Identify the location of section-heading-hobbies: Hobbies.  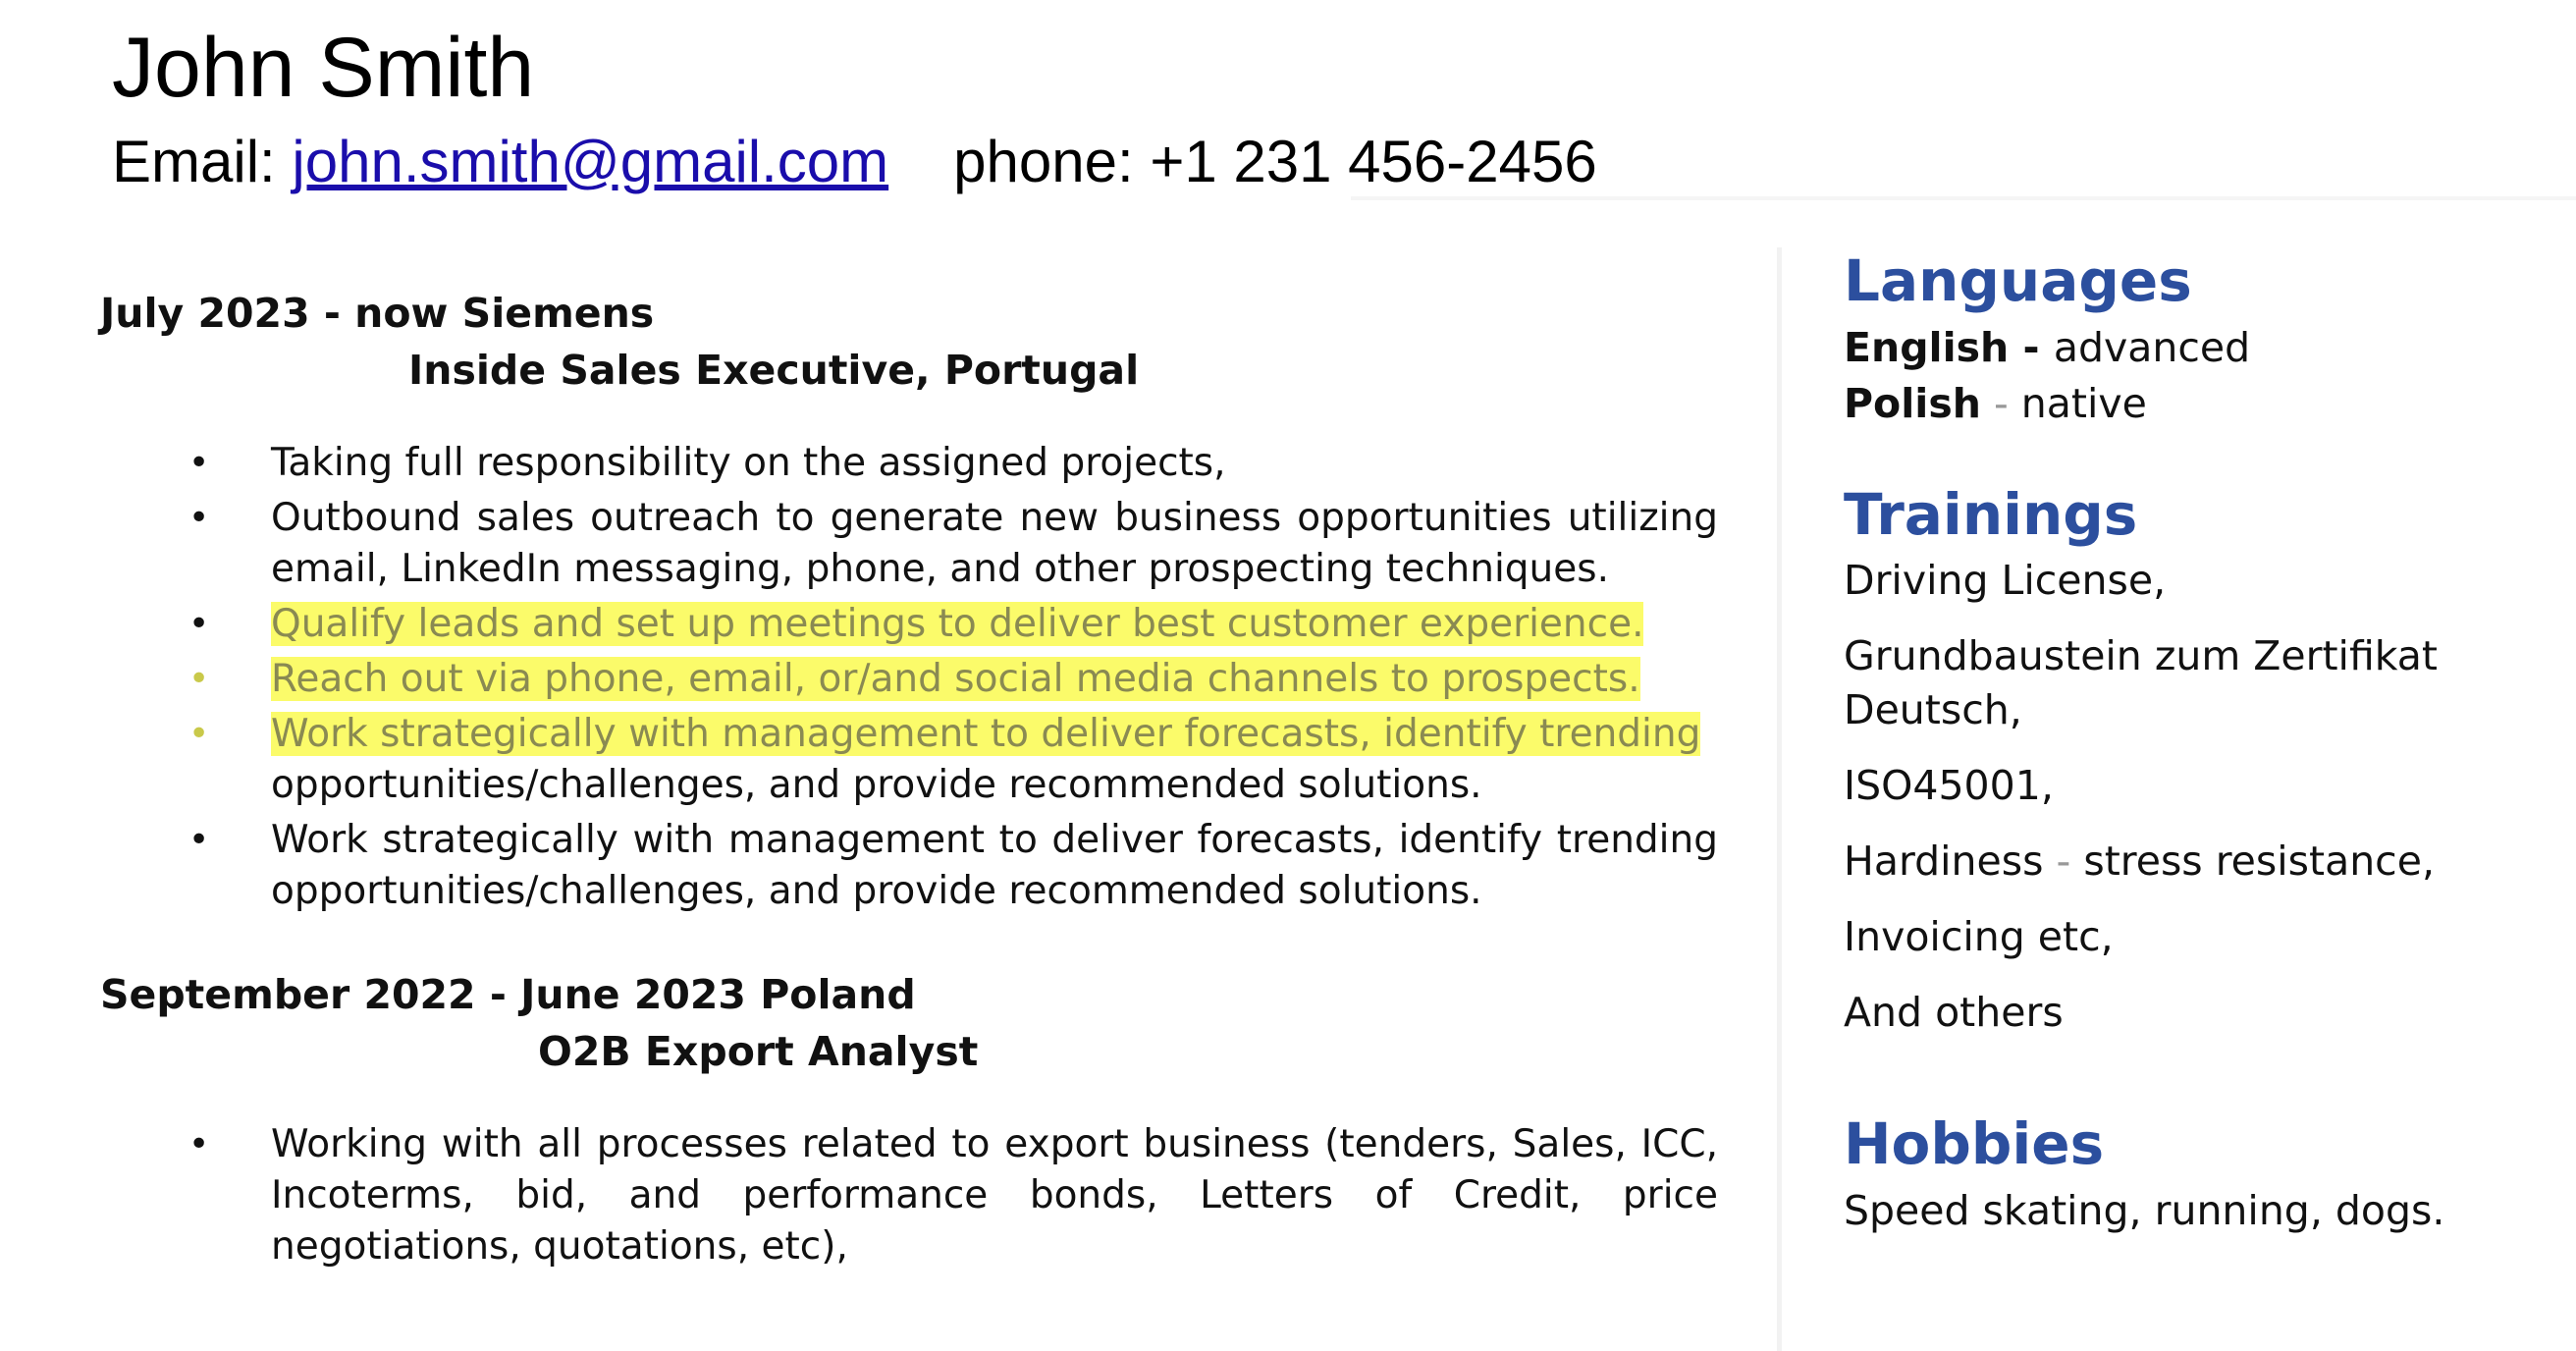
(1974, 1143).